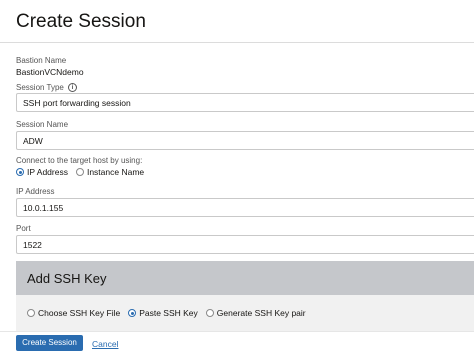 Image resolution: width=474 pixels, height=351 pixels. I want to click on session-type-value: SSH port forwarding session, so click(77, 103).